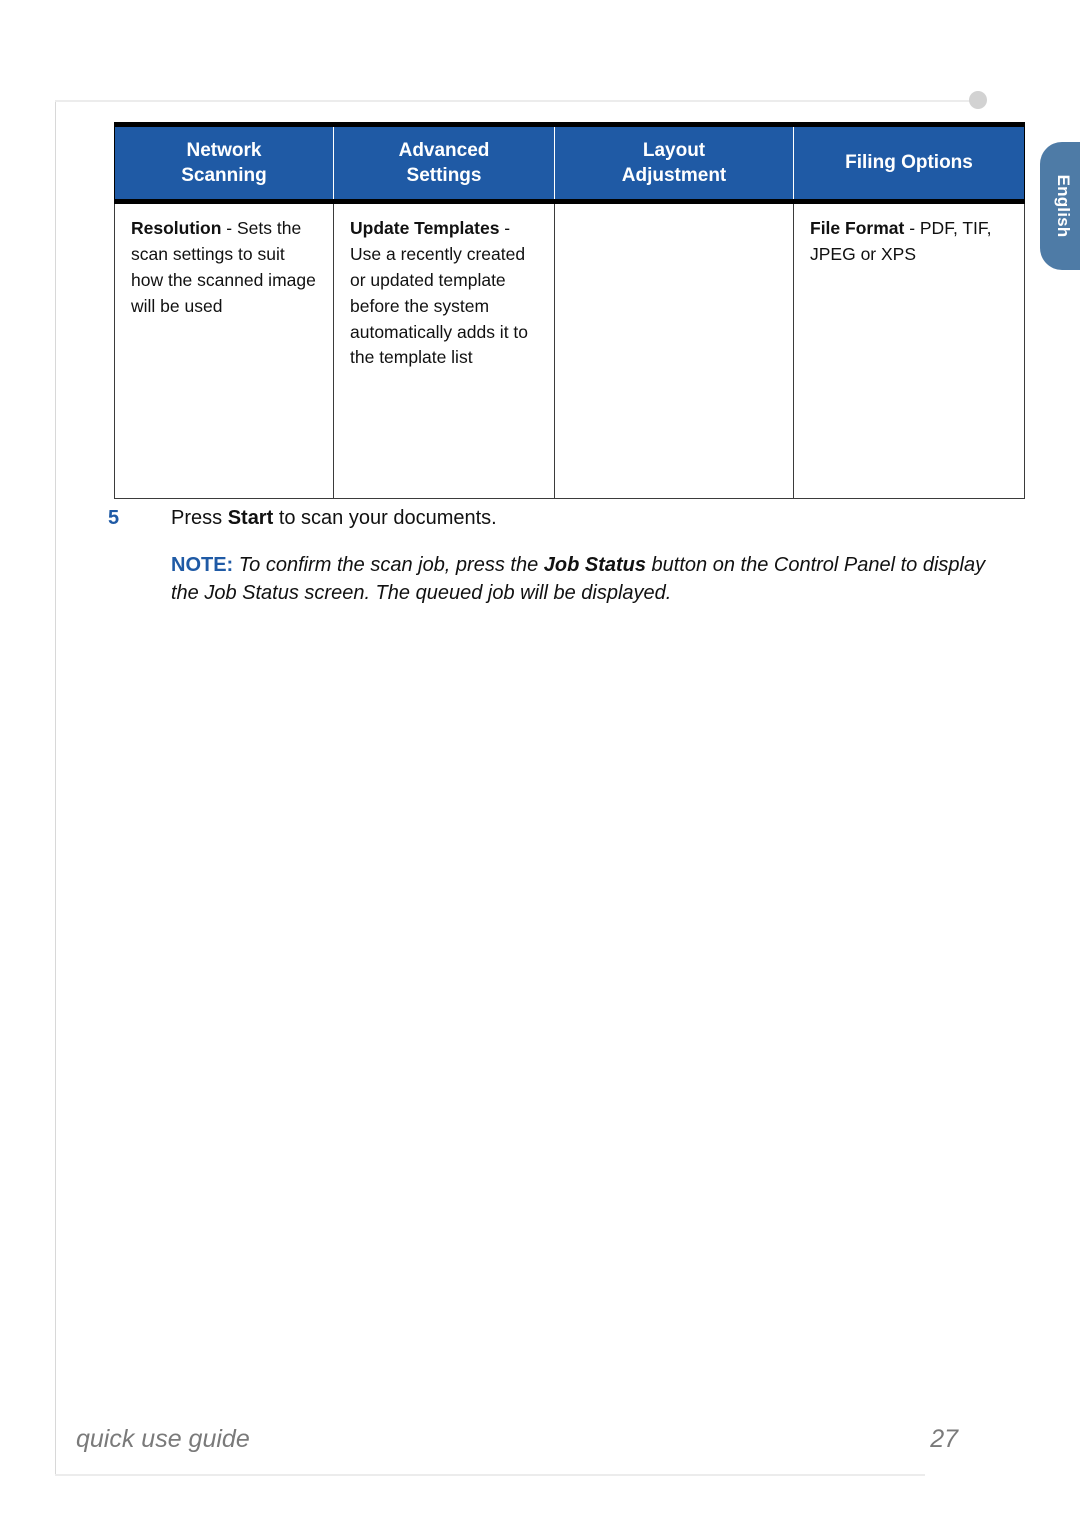 Image resolution: width=1080 pixels, height=1529 pixels. Describe the element at coordinates (490, 1475) in the screenshot. I see `footer-rule` at that location.